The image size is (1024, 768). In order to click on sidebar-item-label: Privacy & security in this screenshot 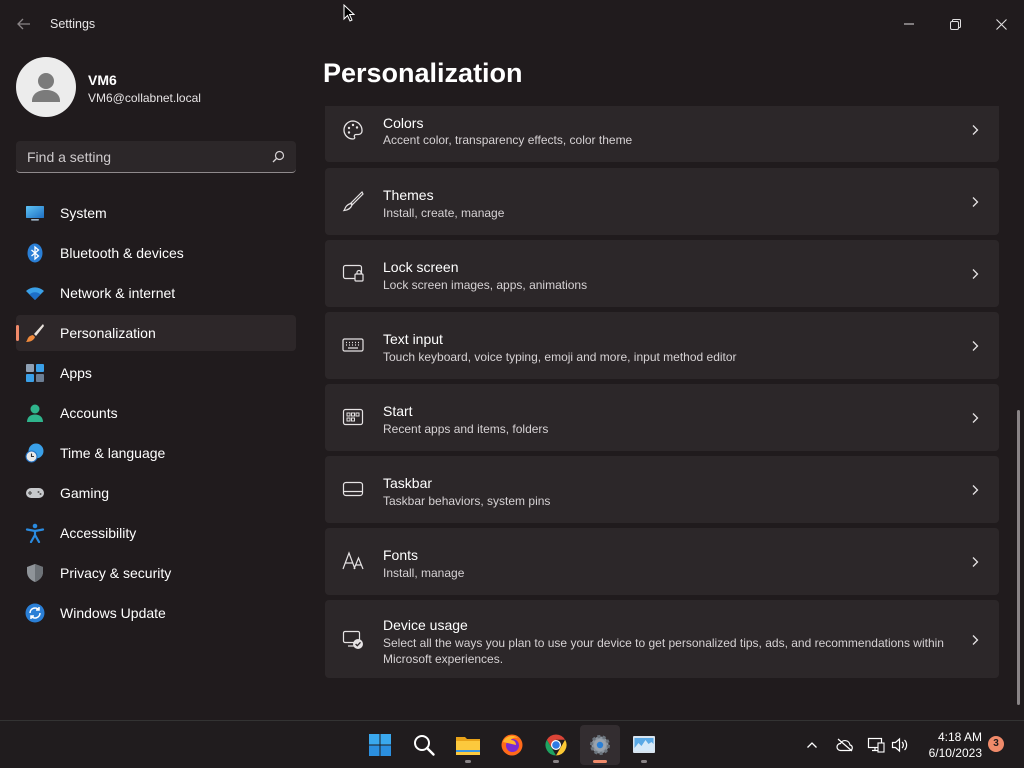, I will do `click(116, 573)`.